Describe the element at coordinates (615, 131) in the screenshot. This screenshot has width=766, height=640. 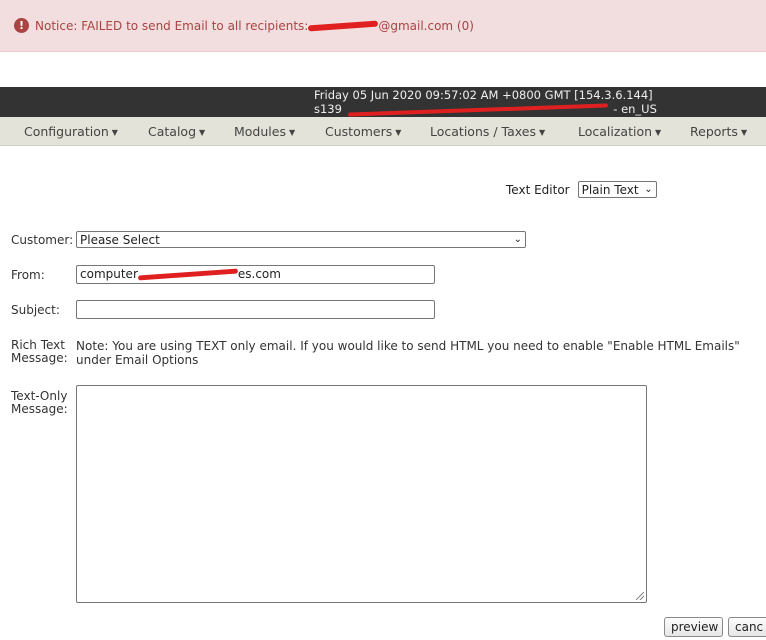
I see `menu-label: Localization` at that location.